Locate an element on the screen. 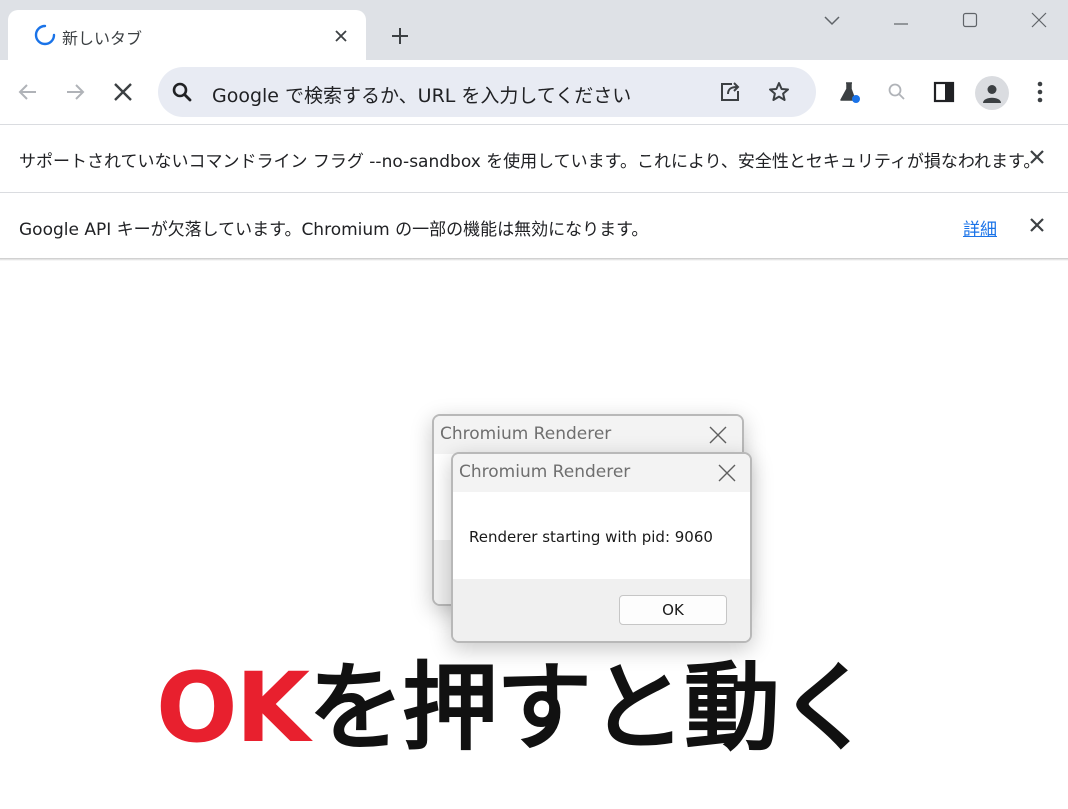 Image resolution: width=1068 pixels, height=809 pixels. details-link: 詳細 is located at coordinates (980, 227).